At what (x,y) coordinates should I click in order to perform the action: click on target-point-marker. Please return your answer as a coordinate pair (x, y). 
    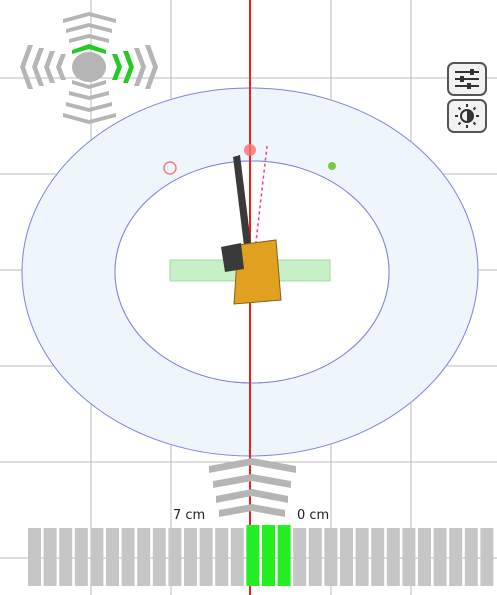
    Looking at the image, I should click on (250, 150).